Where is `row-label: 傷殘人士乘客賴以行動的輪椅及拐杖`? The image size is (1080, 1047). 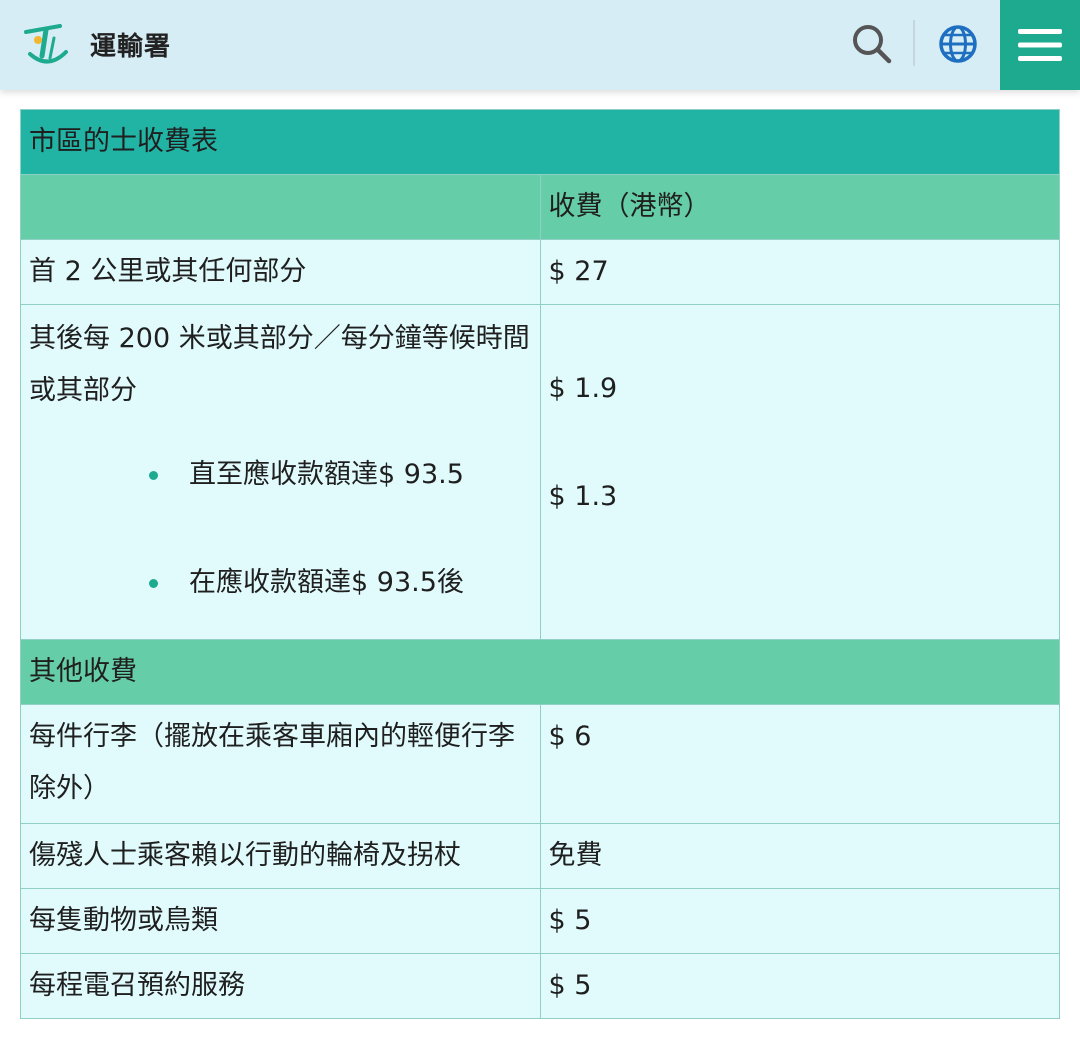
row-label: 傷殘人士乘客賴以行動的輪椅及拐杖 is located at coordinates (280, 856).